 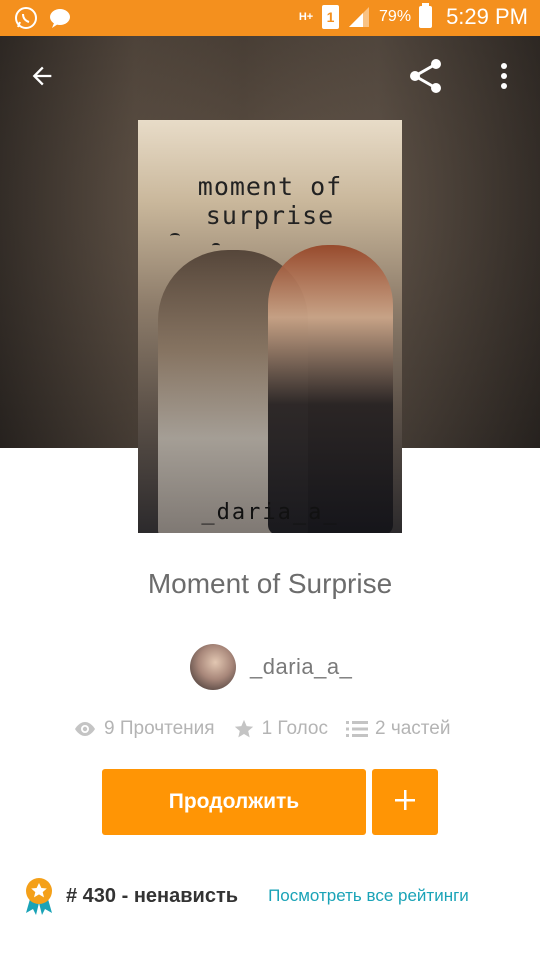 What do you see at coordinates (359, 17) in the screenshot?
I see `signal-icon` at bounding box center [359, 17].